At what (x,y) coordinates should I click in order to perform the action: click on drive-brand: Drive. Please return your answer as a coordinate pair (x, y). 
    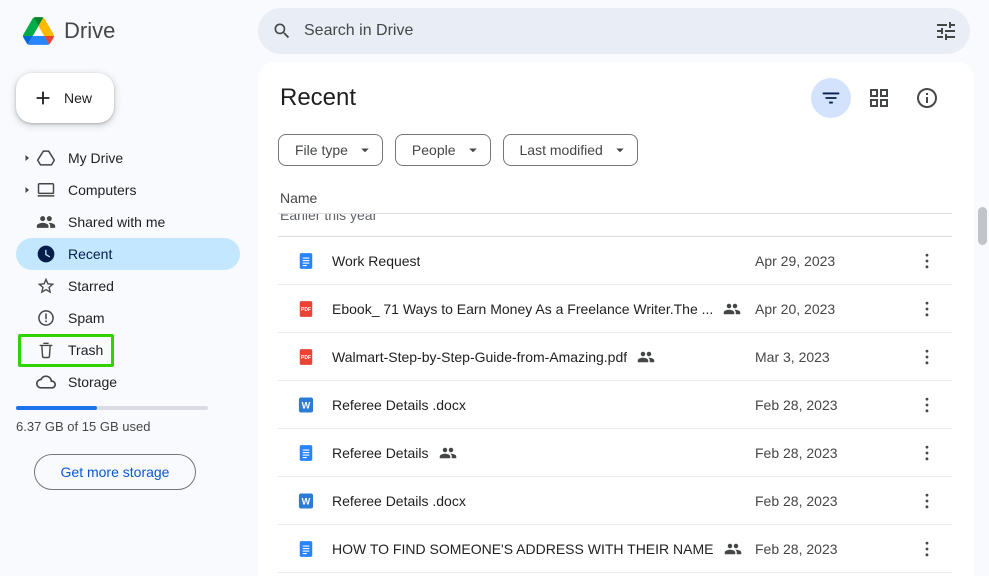
    Looking at the image, I should click on (69, 31).